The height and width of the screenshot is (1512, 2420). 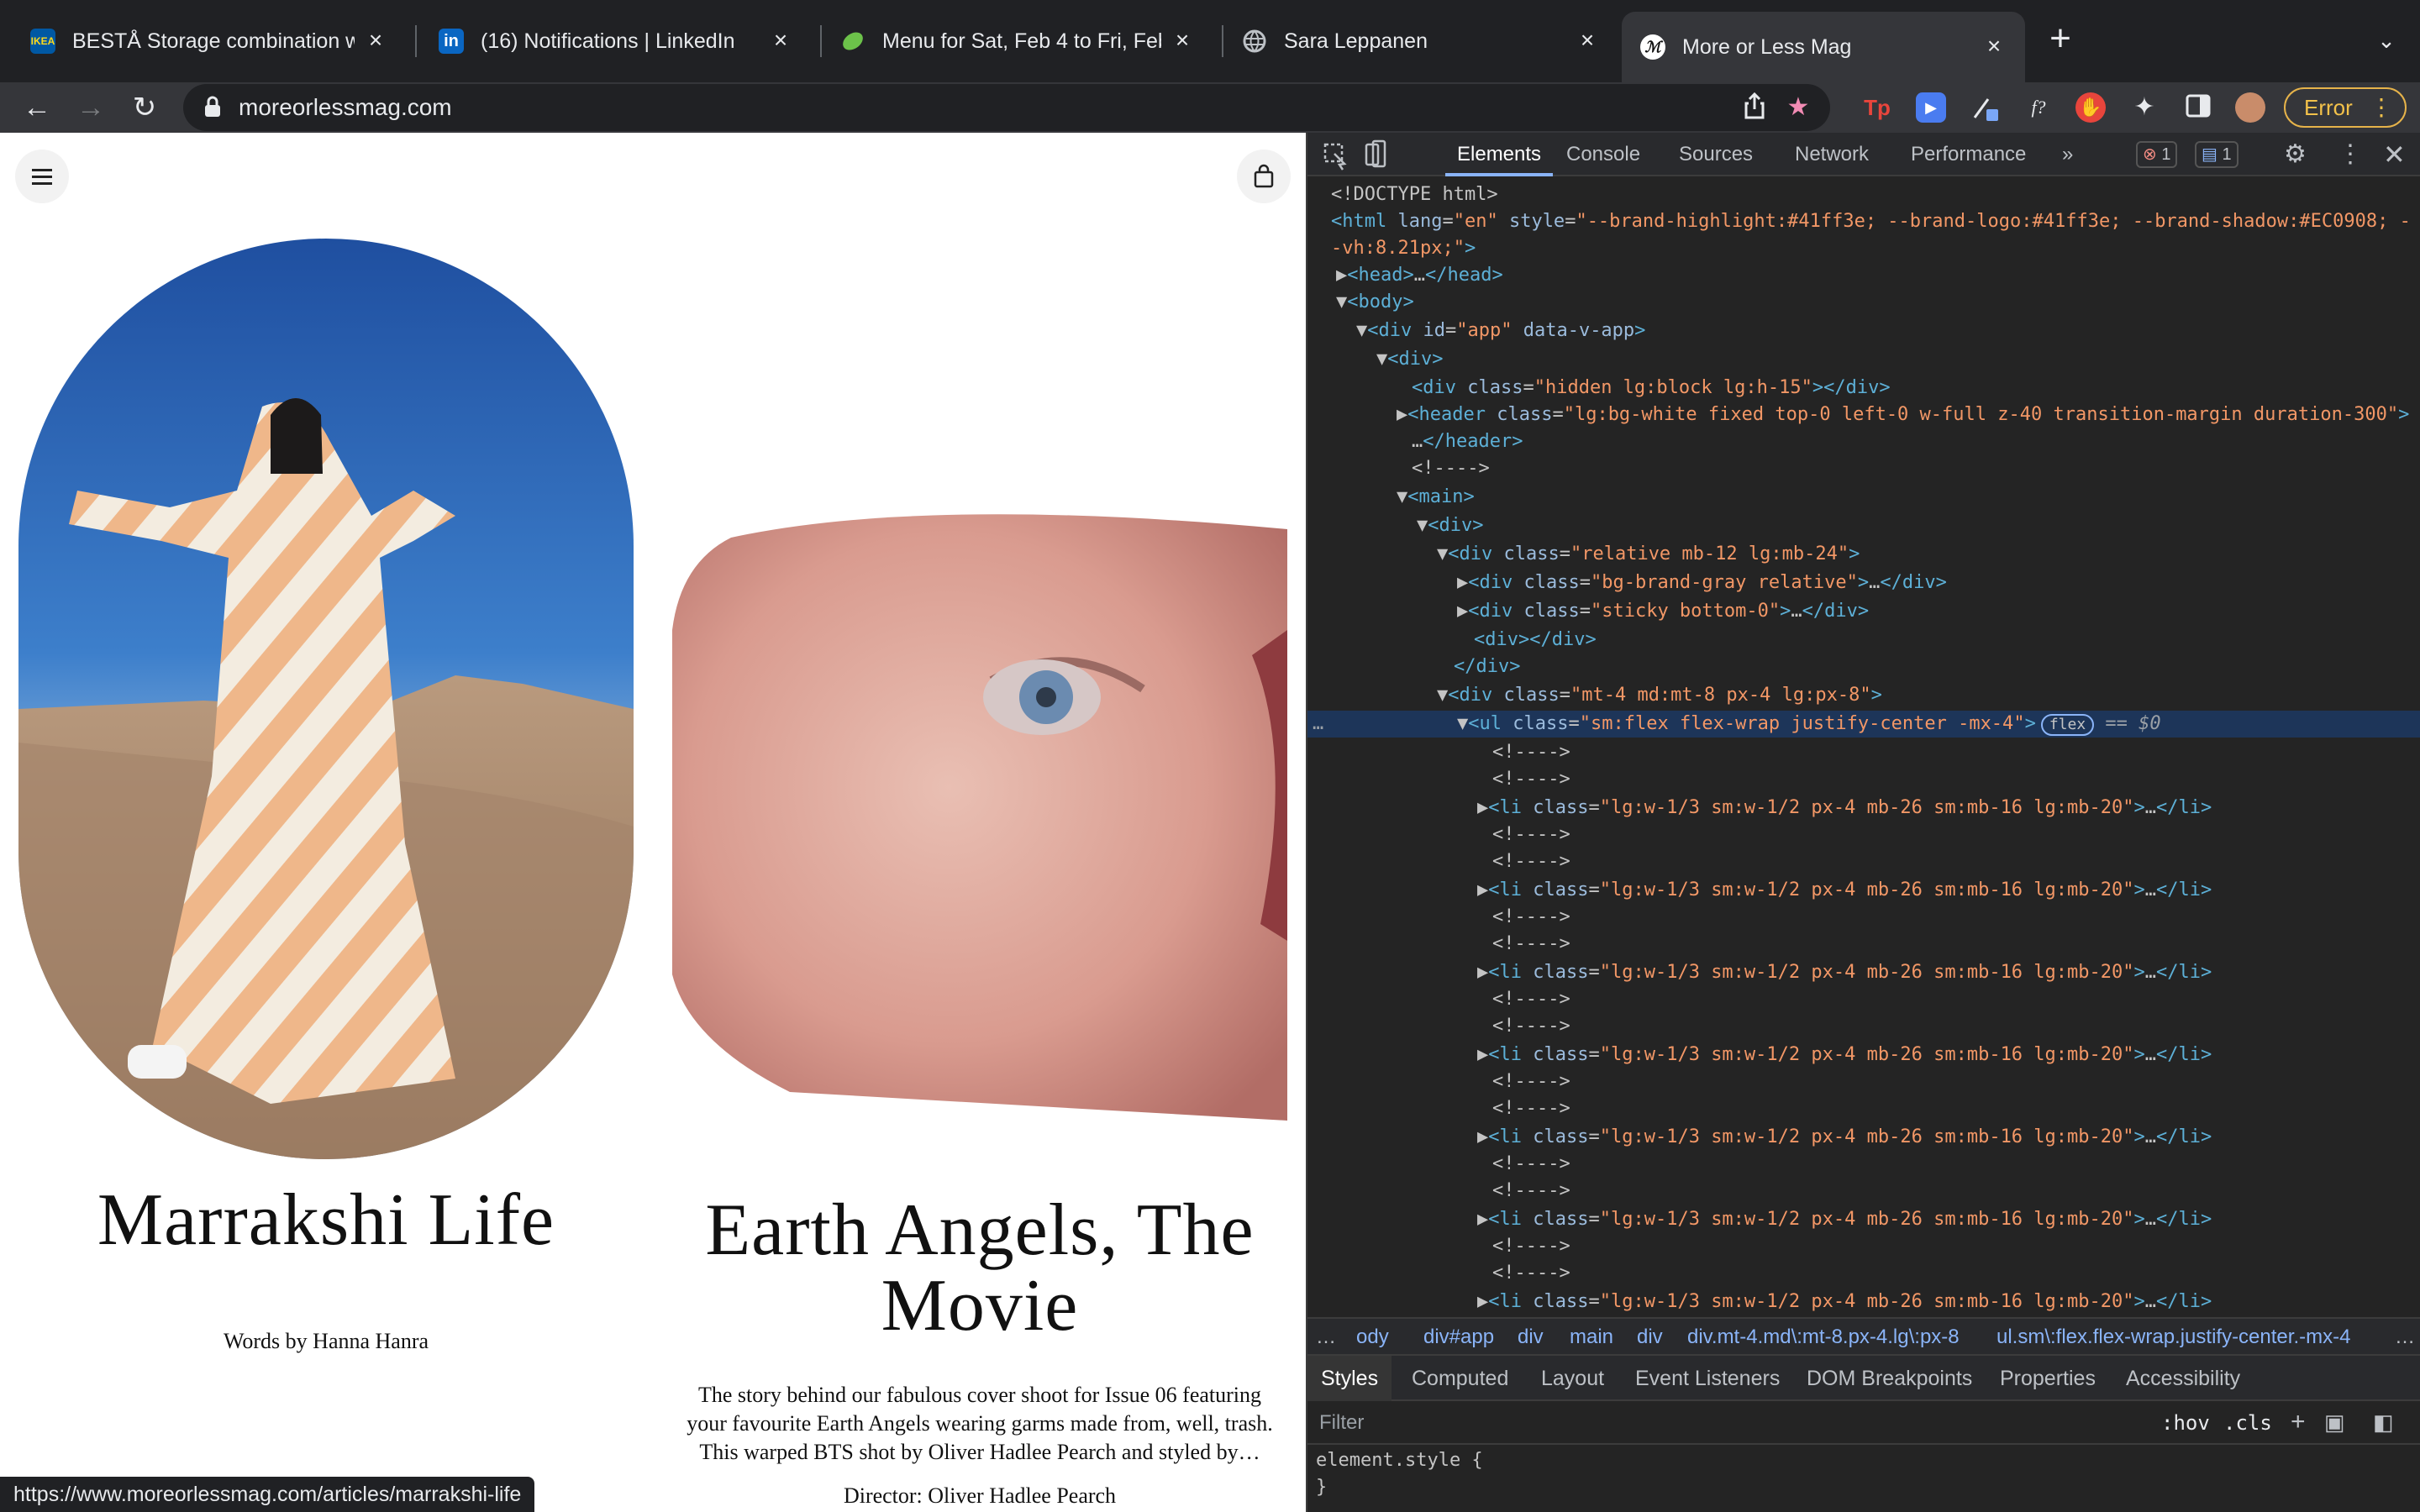 I want to click on forward-arrow-icon: →, so click(x=91, y=107).